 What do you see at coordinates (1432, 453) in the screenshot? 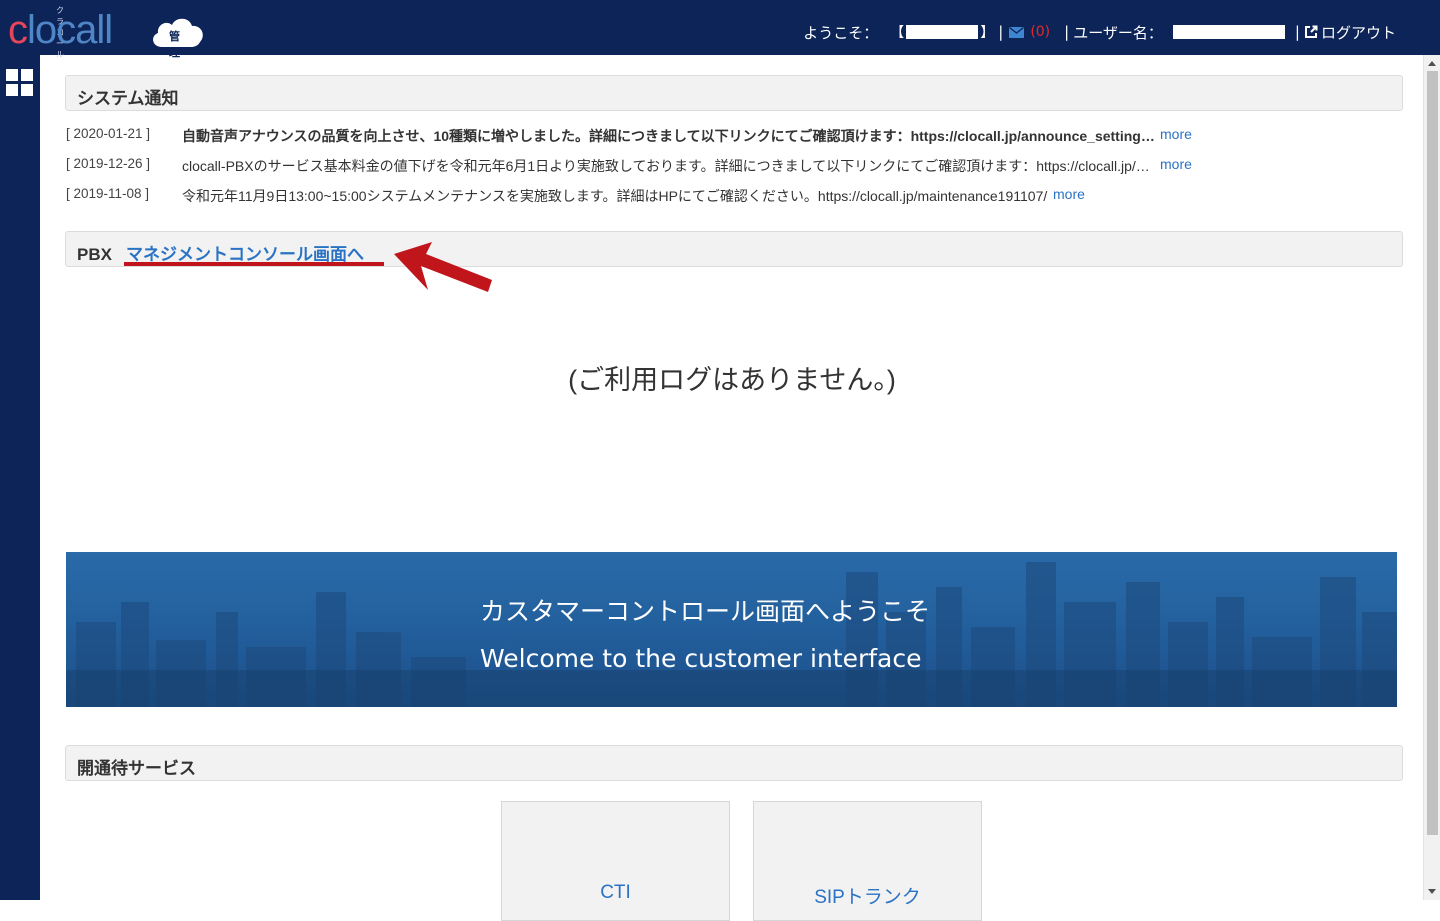
I see `scrollbar-thumb` at bounding box center [1432, 453].